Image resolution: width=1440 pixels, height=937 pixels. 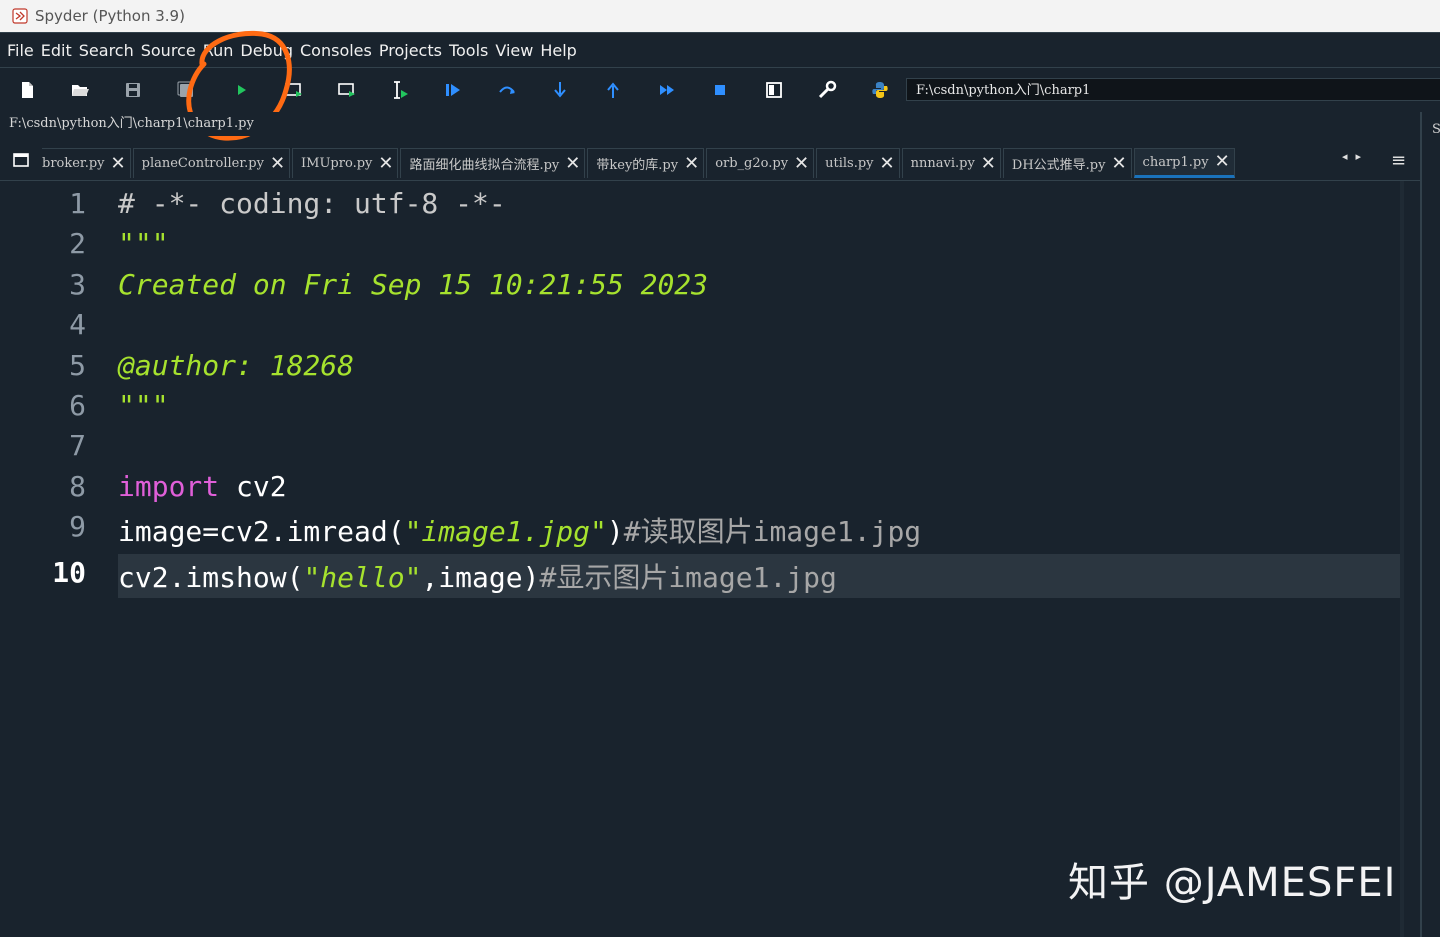 I want to click on tab-utils: utils.py ✕, so click(x=858, y=163).